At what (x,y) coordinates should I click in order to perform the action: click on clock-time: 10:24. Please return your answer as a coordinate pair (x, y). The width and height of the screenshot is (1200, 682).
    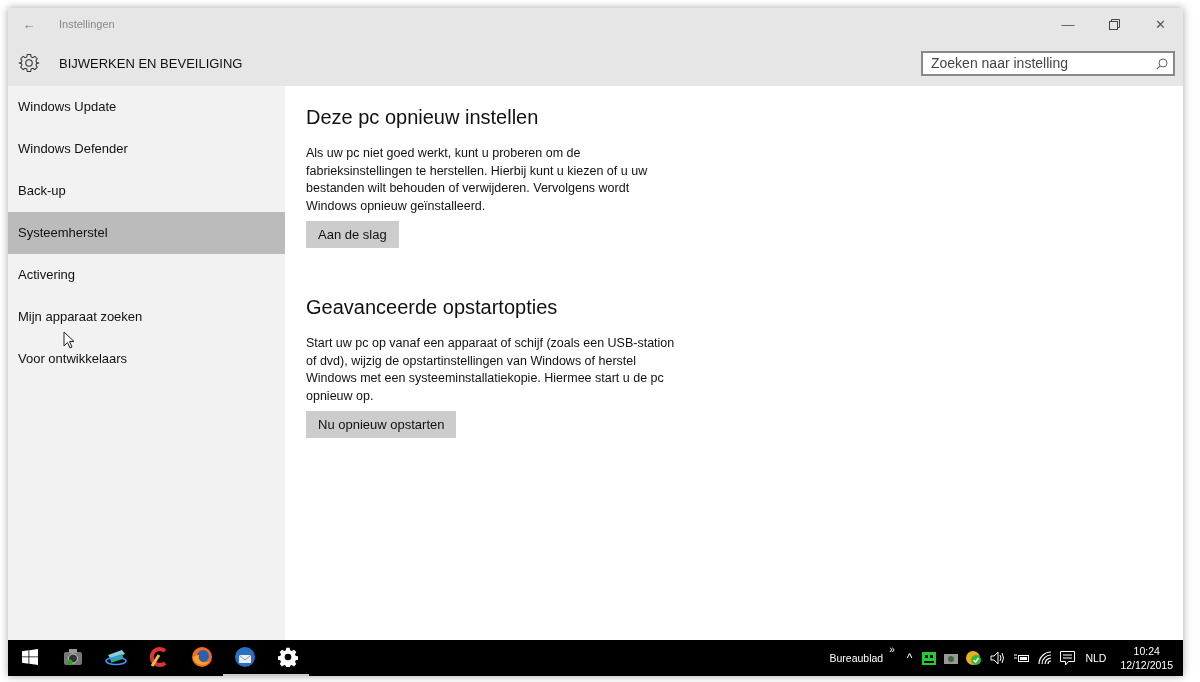
    Looking at the image, I should click on (1146, 651).